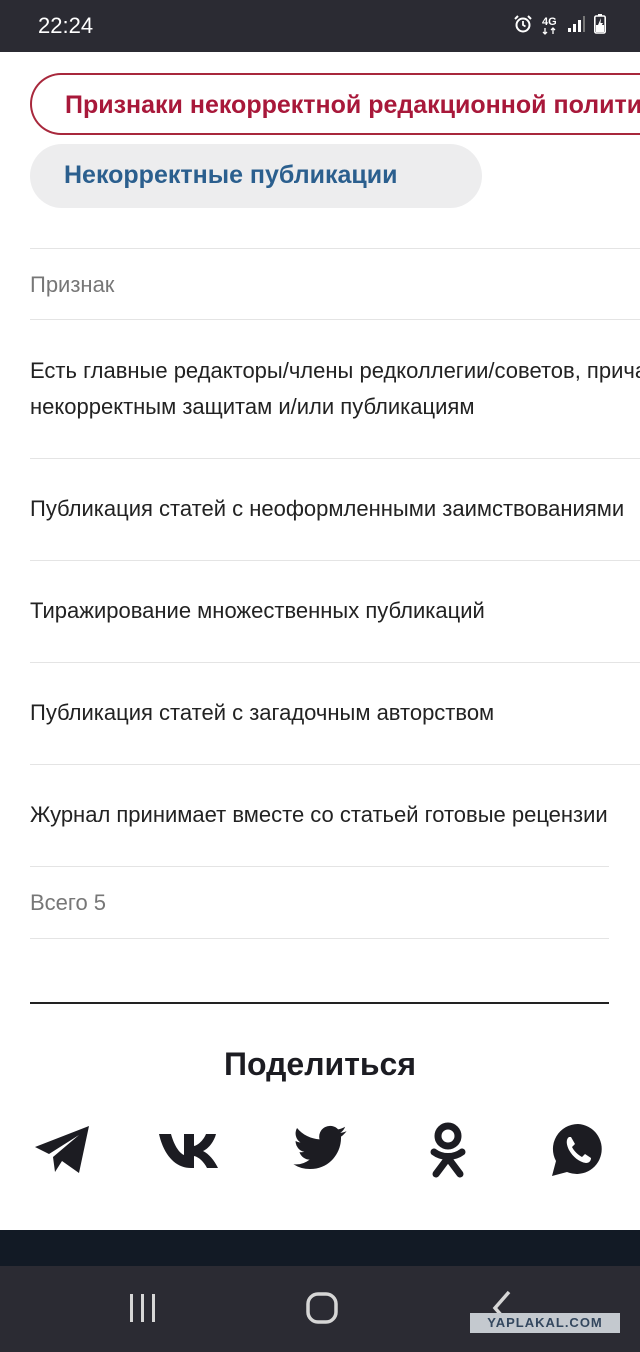 This screenshot has width=640, height=1352. What do you see at coordinates (549, 22) in the screenshot?
I see `network-label: 4G` at bounding box center [549, 22].